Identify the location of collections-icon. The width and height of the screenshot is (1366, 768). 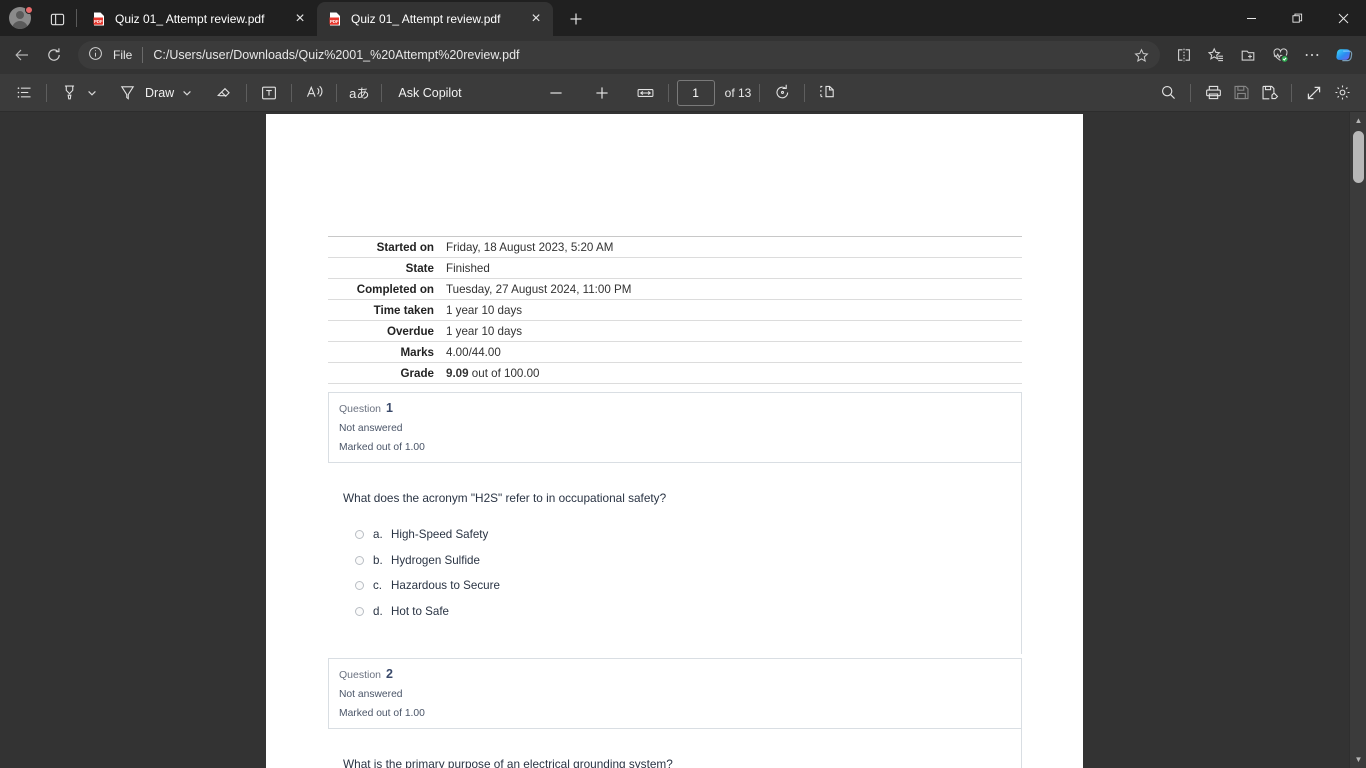
(1248, 55).